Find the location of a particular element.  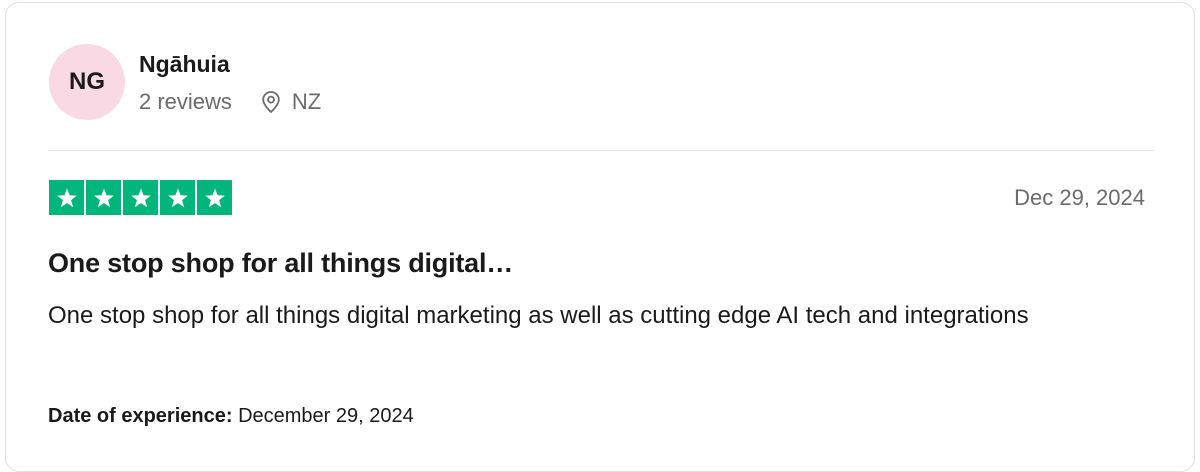

location-pin-icon is located at coordinates (271, 102).